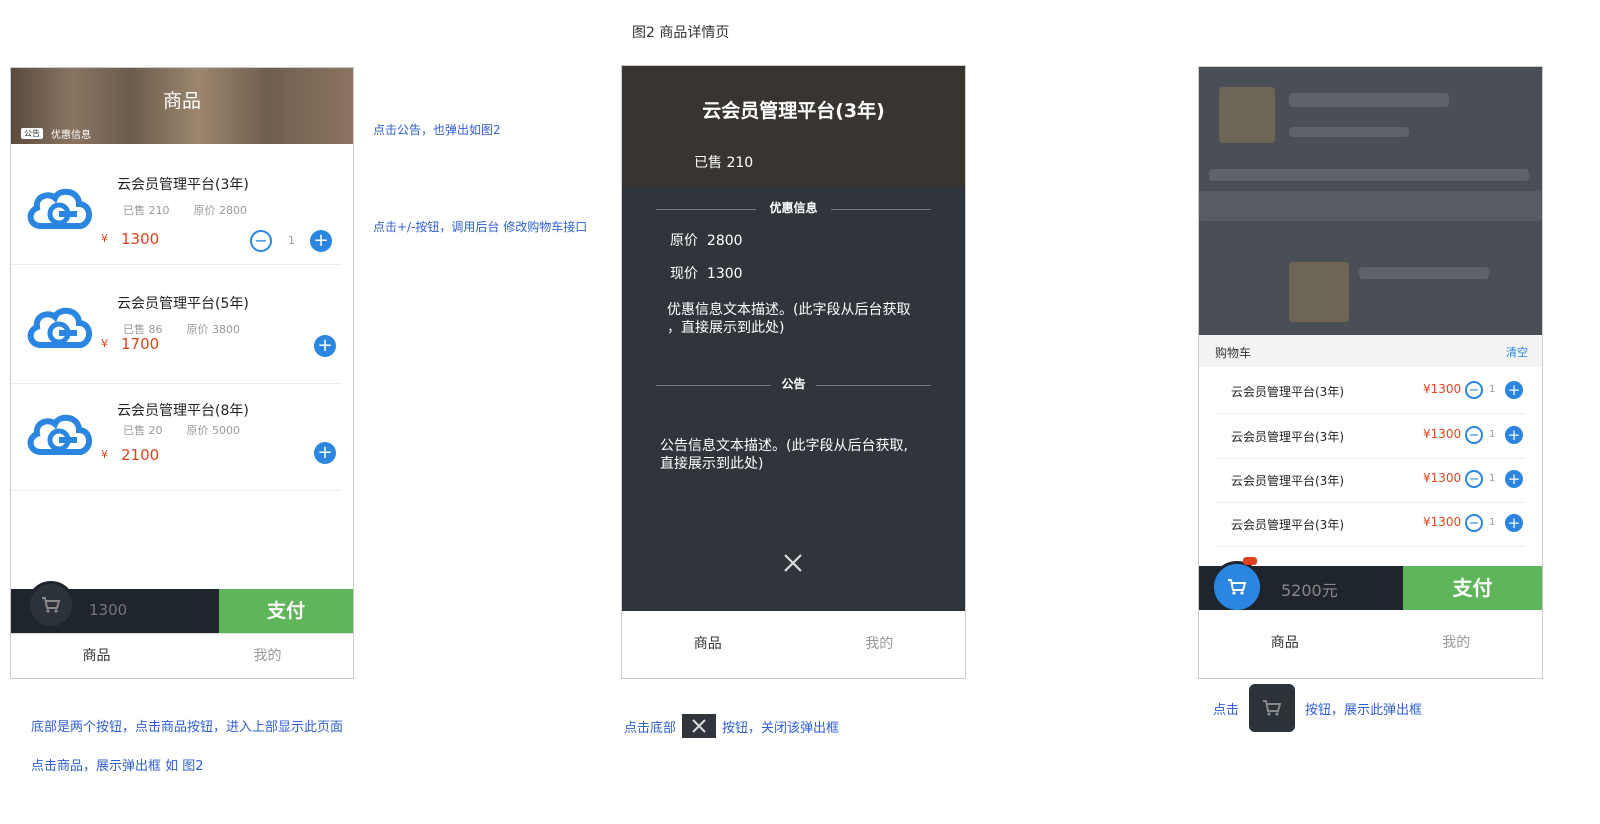  I want to click on note-click-goods: 点击商品，展示弹出框 如 图2, so click(117, 766).